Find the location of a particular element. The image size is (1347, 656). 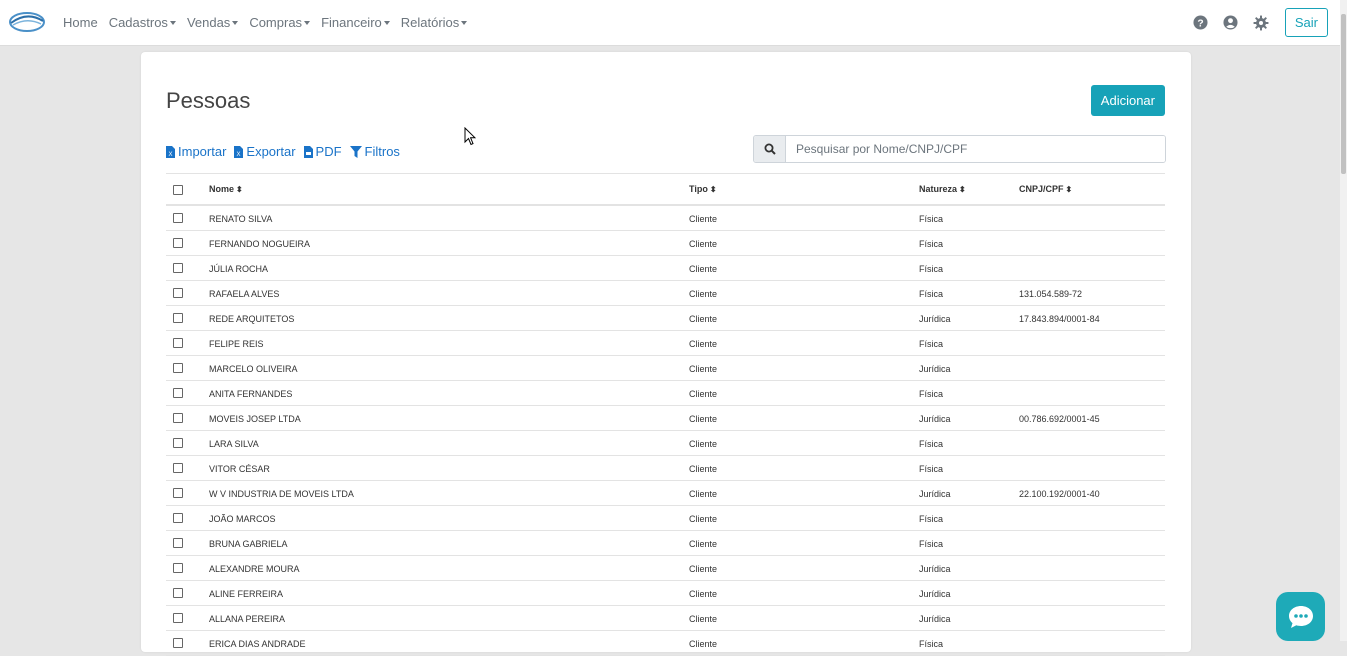

header-natureza: Natureza ⬍ is located at coordinates (942, 189).